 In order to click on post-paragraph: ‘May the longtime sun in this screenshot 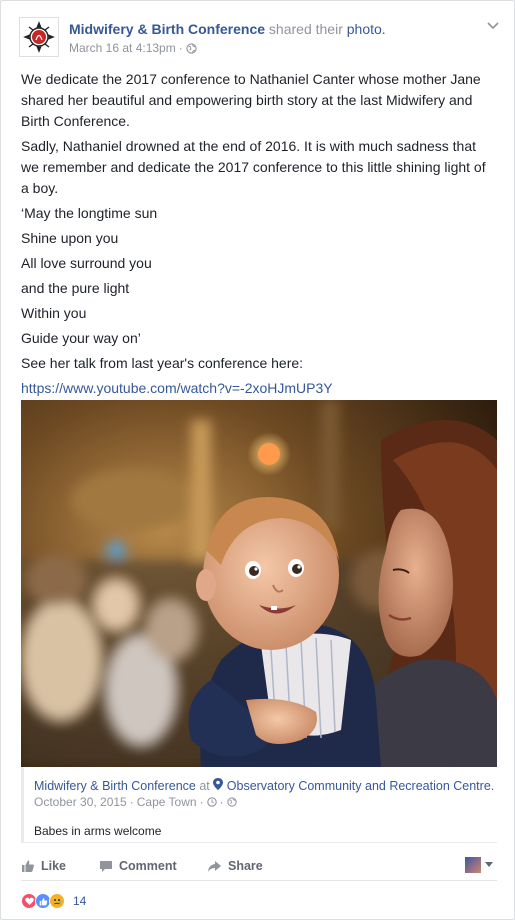, I will do `click(89, 213)`.